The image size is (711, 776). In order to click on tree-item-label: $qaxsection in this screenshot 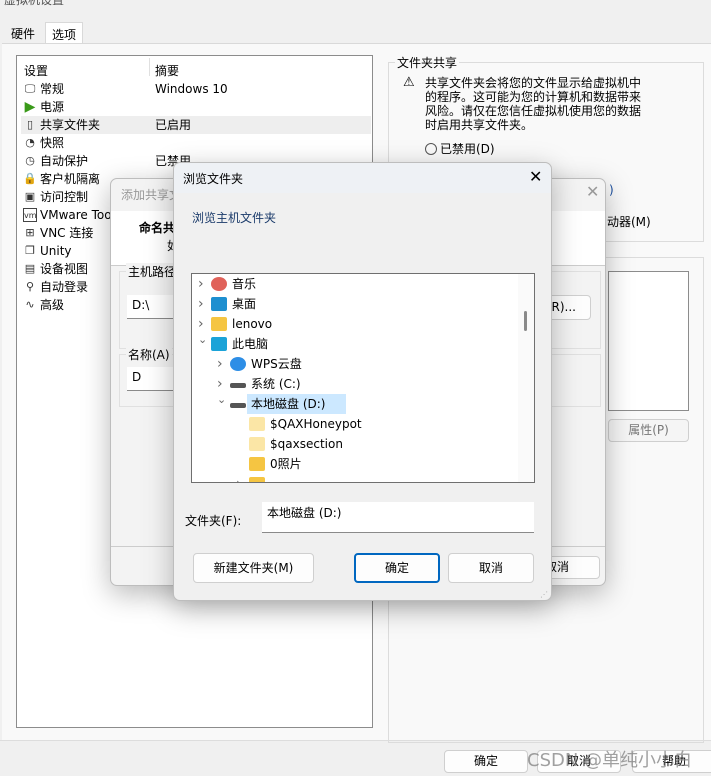, I will do `click(306, 444)`.